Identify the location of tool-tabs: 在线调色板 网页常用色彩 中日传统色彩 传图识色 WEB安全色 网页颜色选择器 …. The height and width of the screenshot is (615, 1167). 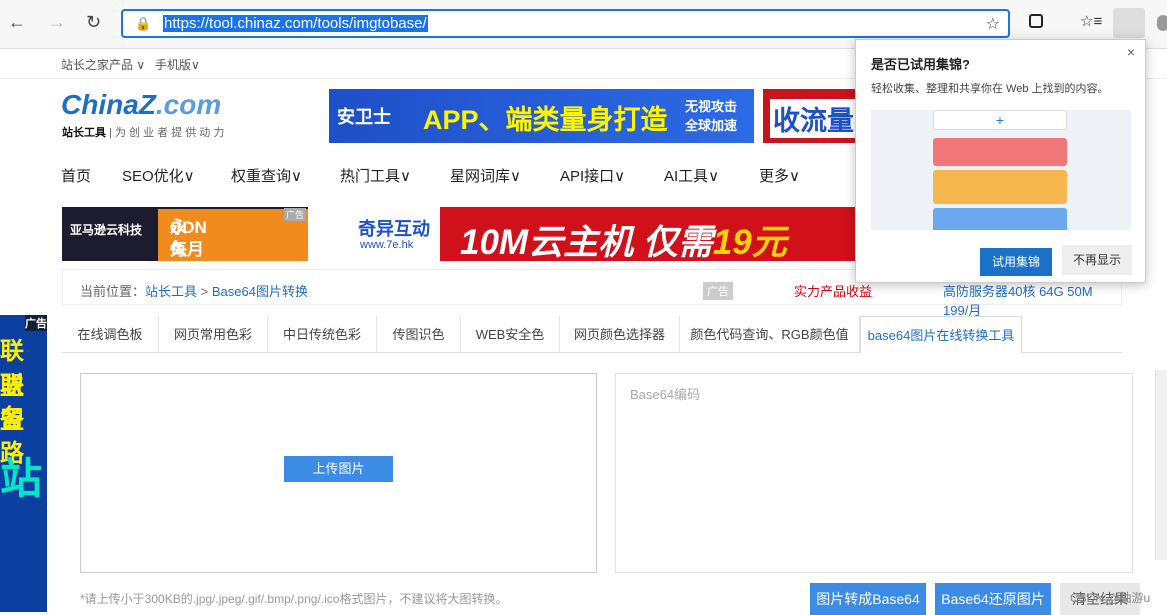
(592, 335).